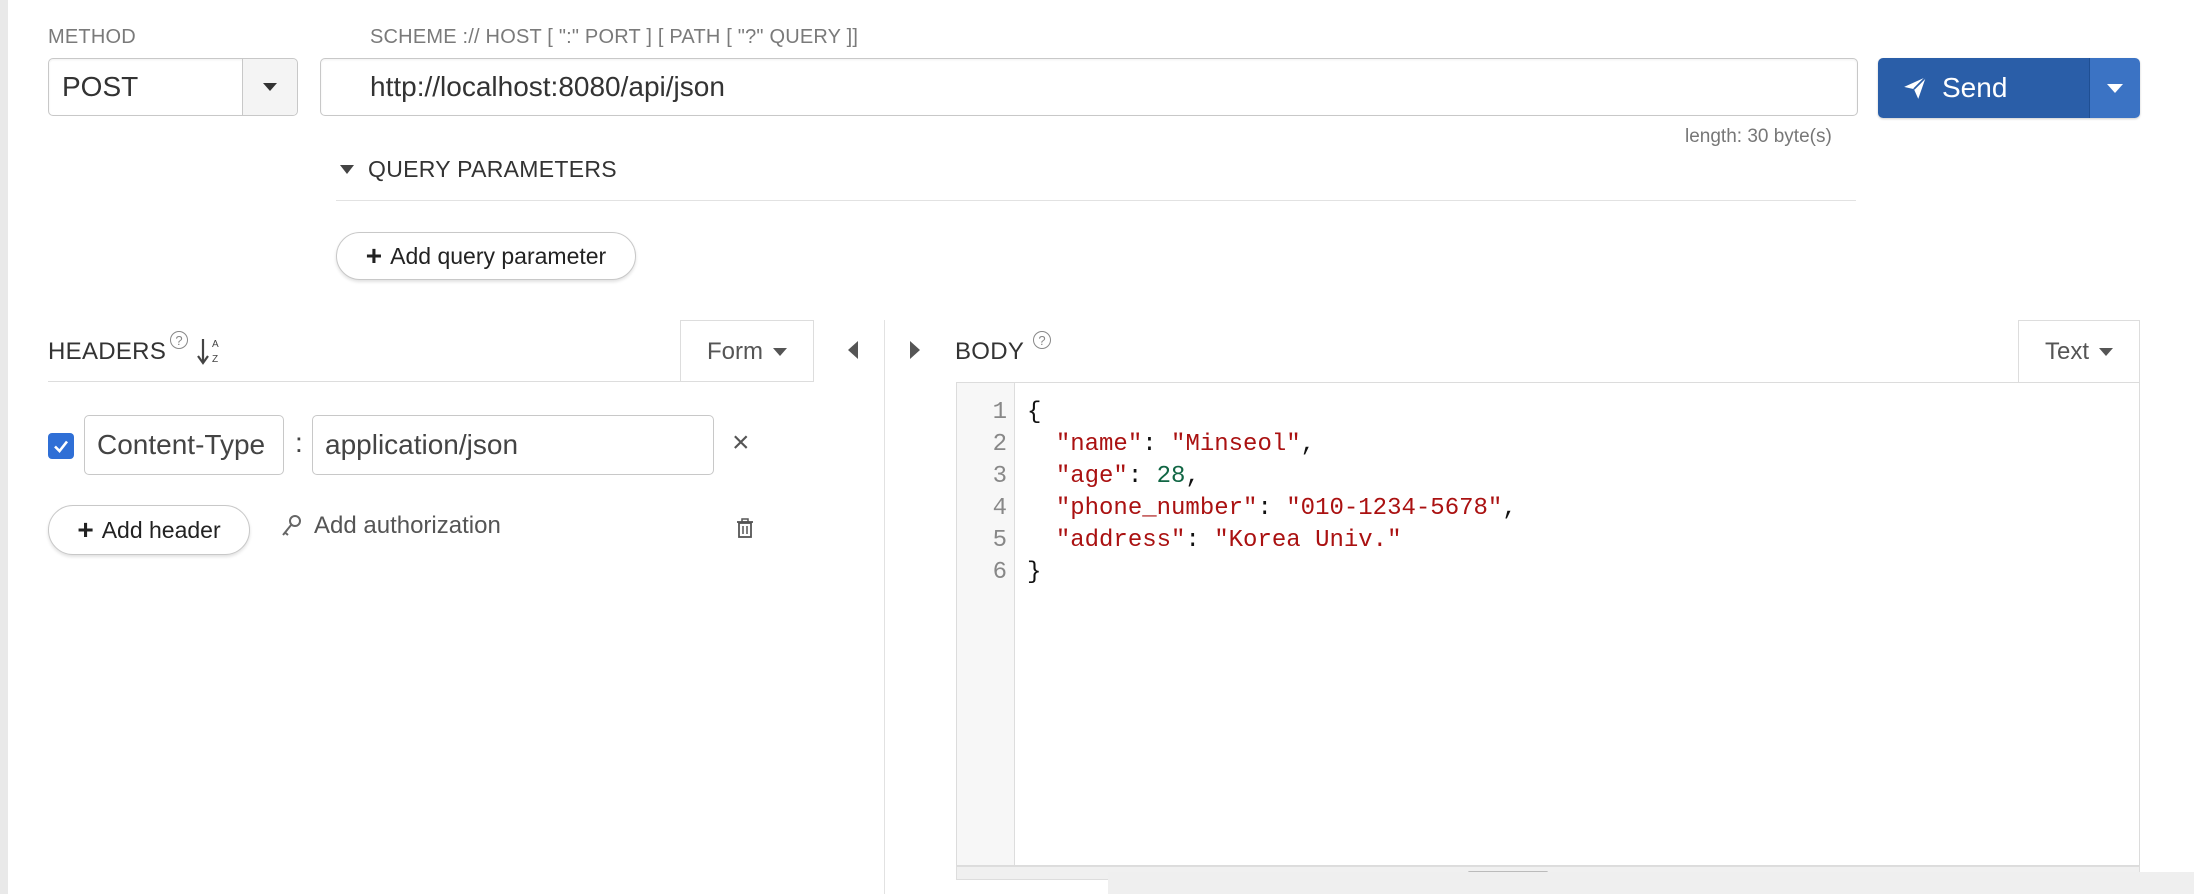 Image resolution: width=2194 pixels, height=894 pixels. What do you see at coordinates (1034, 572) in the screenshot?
I see `code-text: }` at bounding box center [1034, 572].